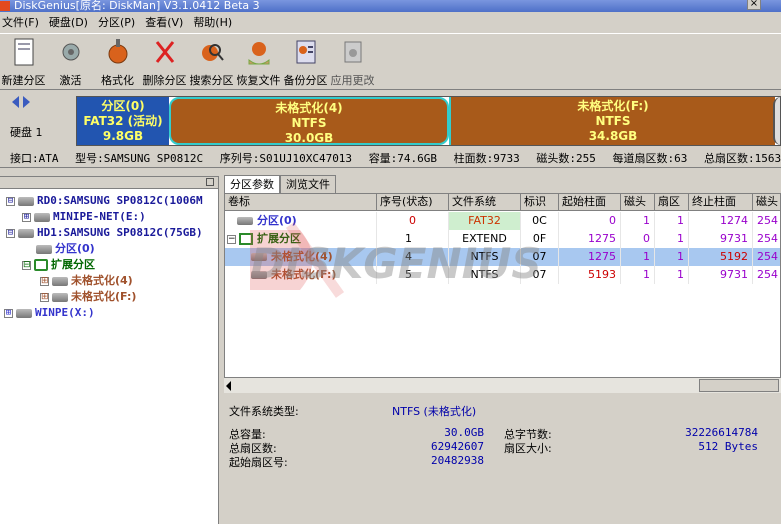 The image size is (781, 524). Describe the element at coordinates (84, 217) in the screenshot. I see `tree-node-minipe: ⊞ MINIPE-NET(E:)` at that location.